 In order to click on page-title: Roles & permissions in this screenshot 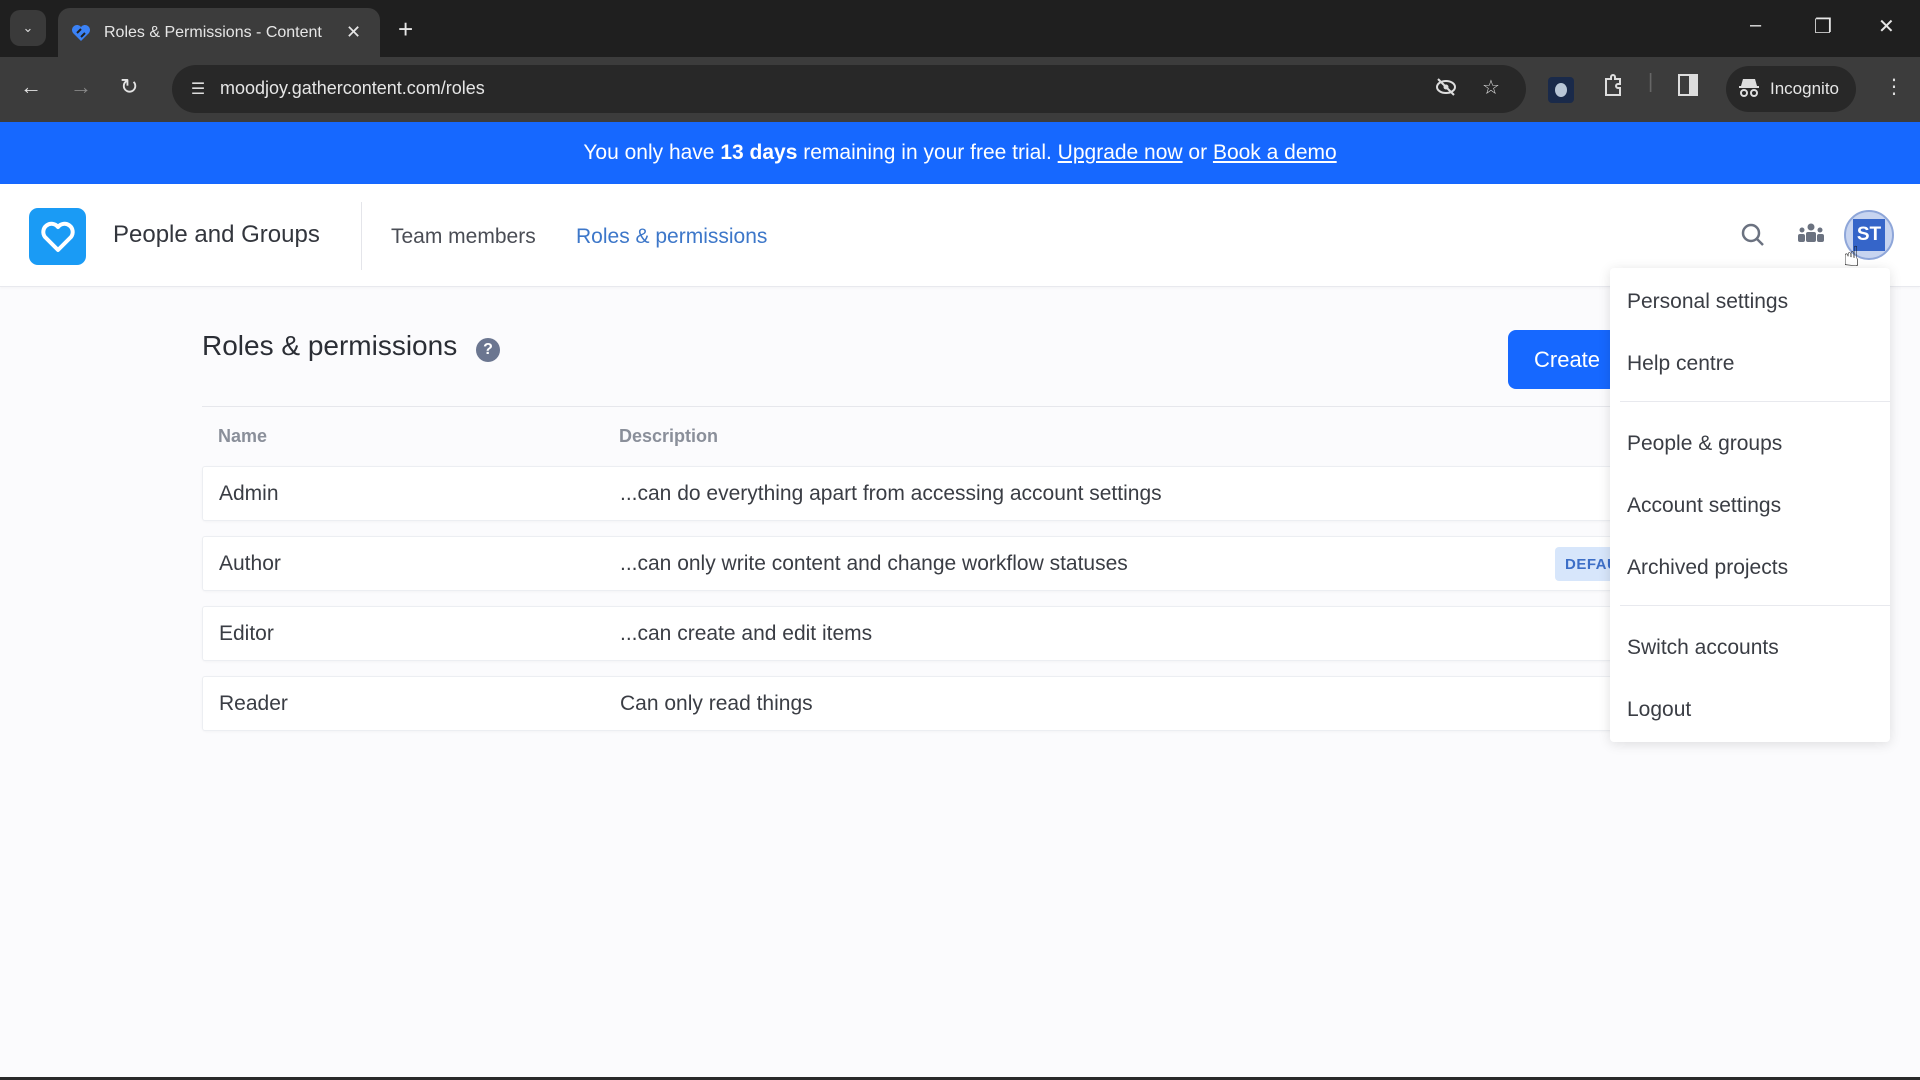, I will do `click(330, 345)`.